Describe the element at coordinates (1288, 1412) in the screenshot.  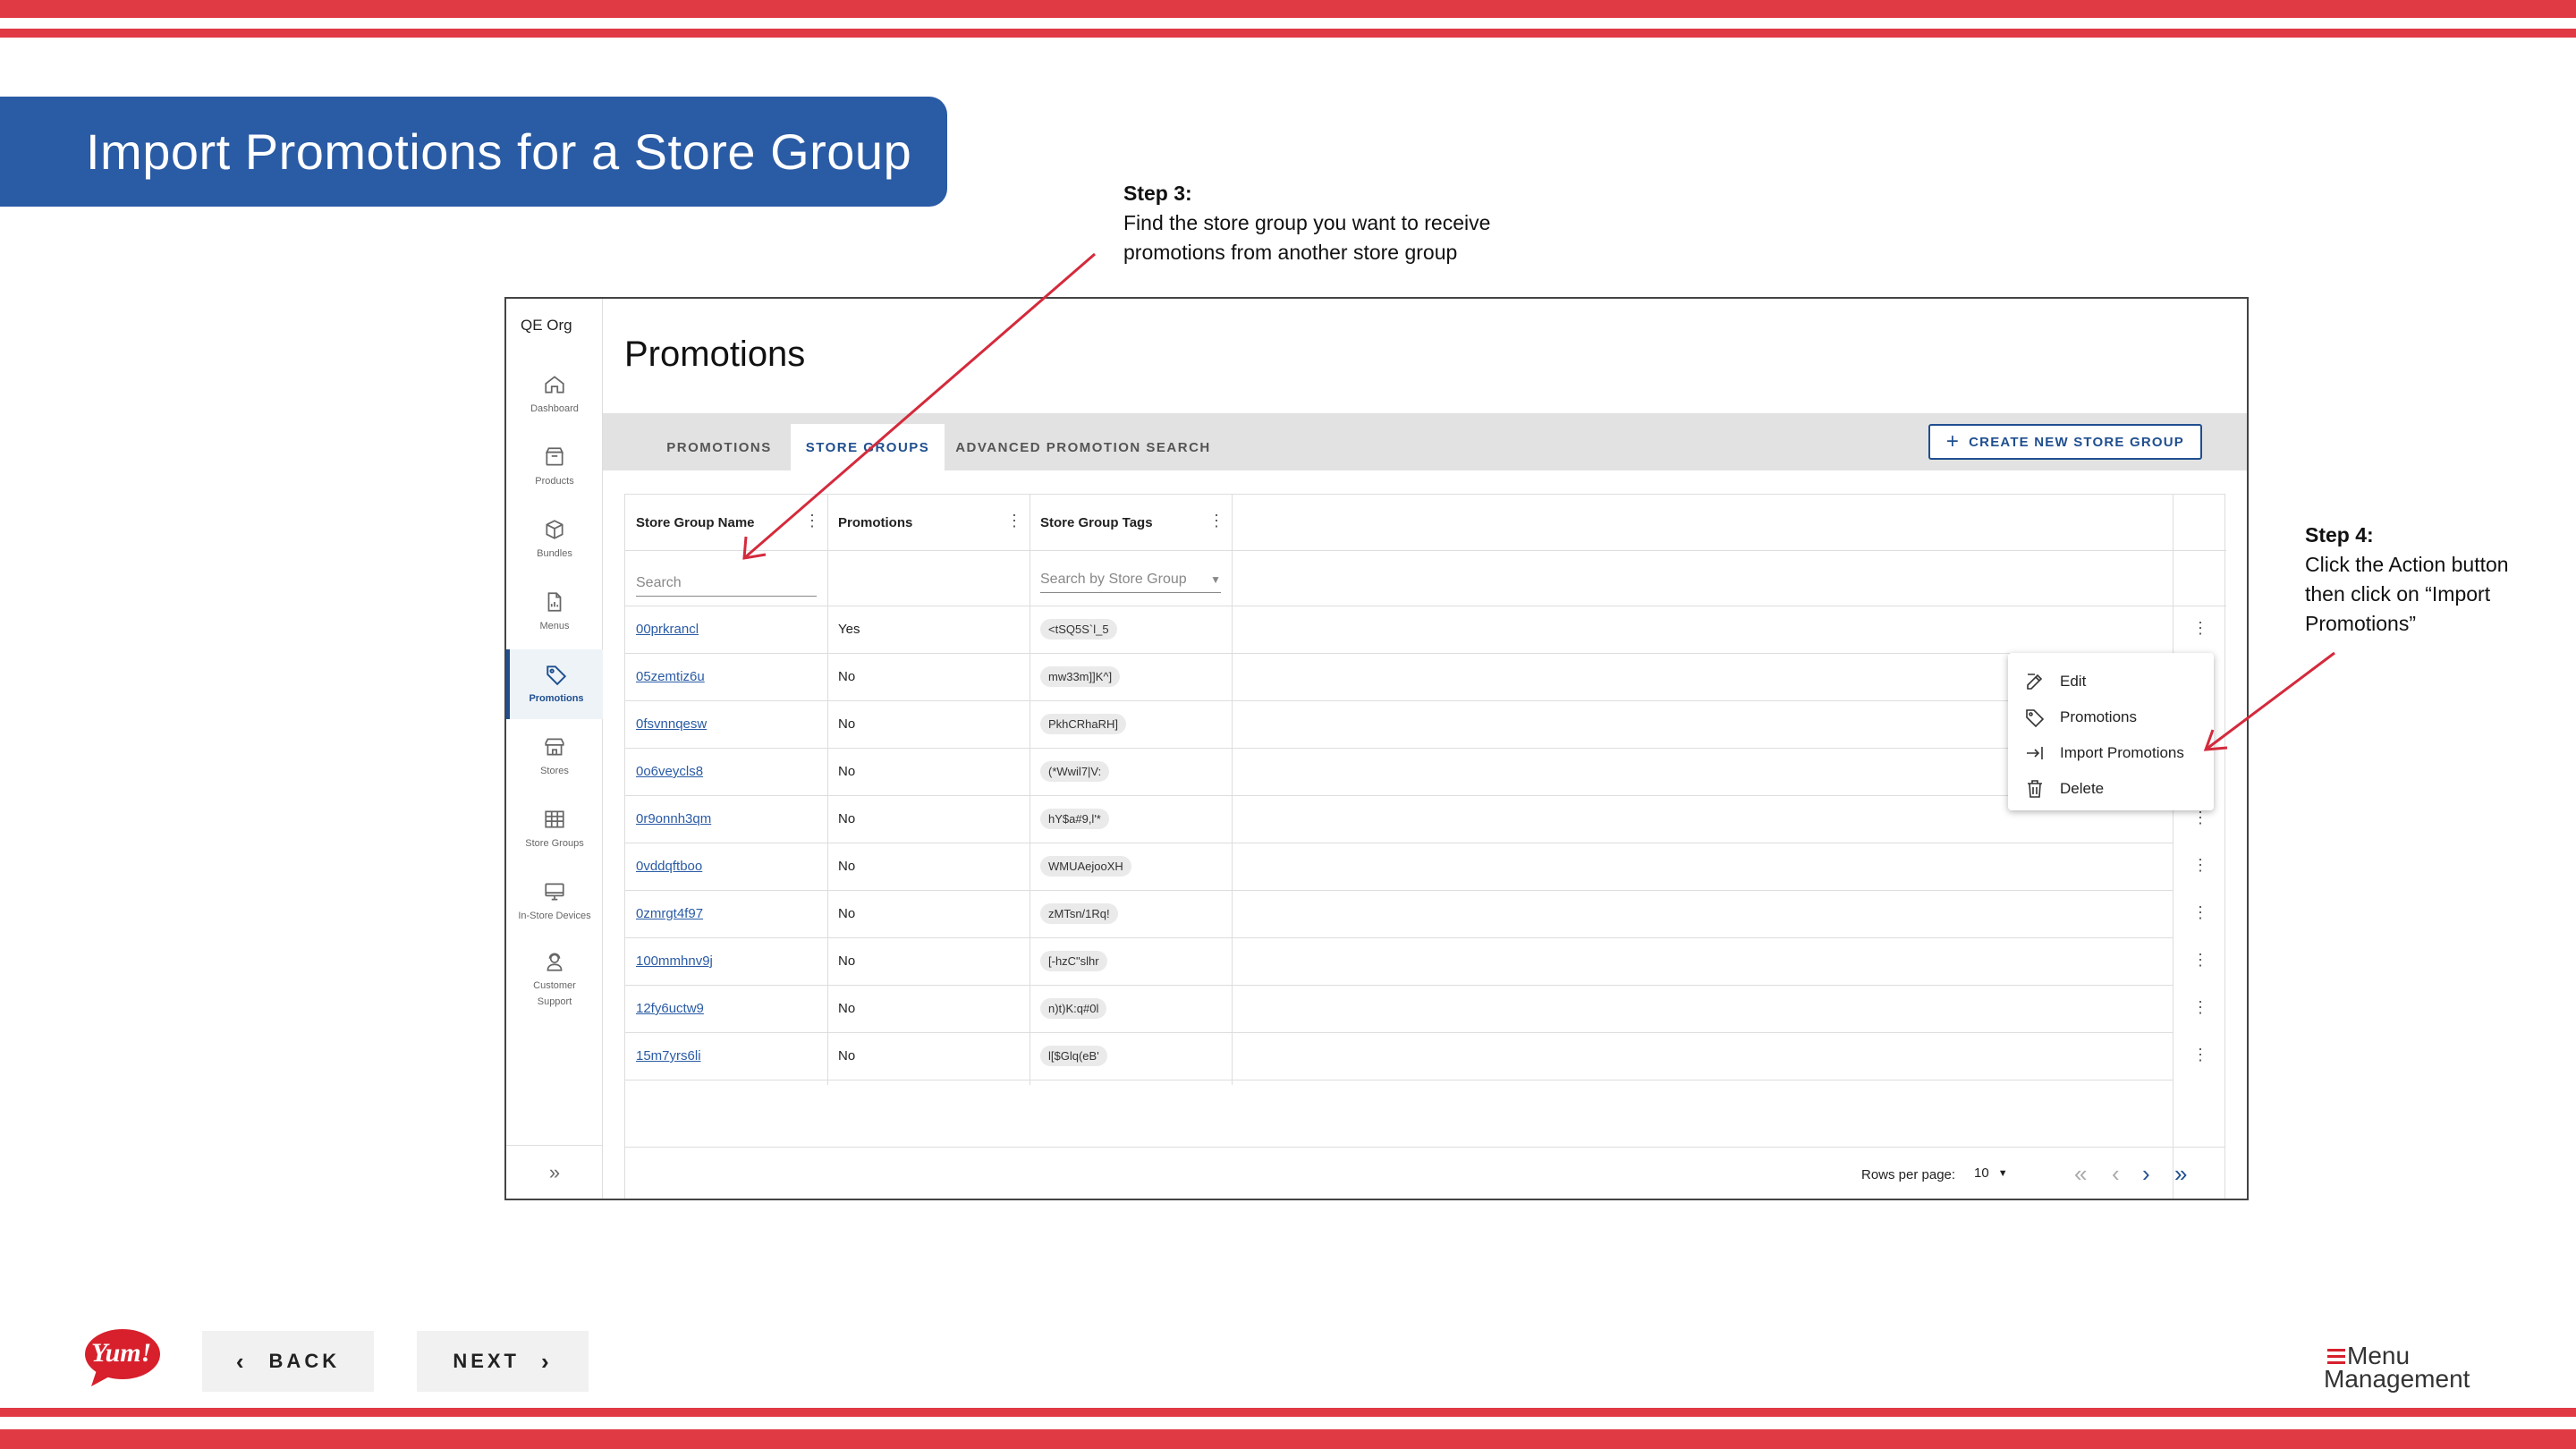
I see `bottom-stripe-thin` at that location.